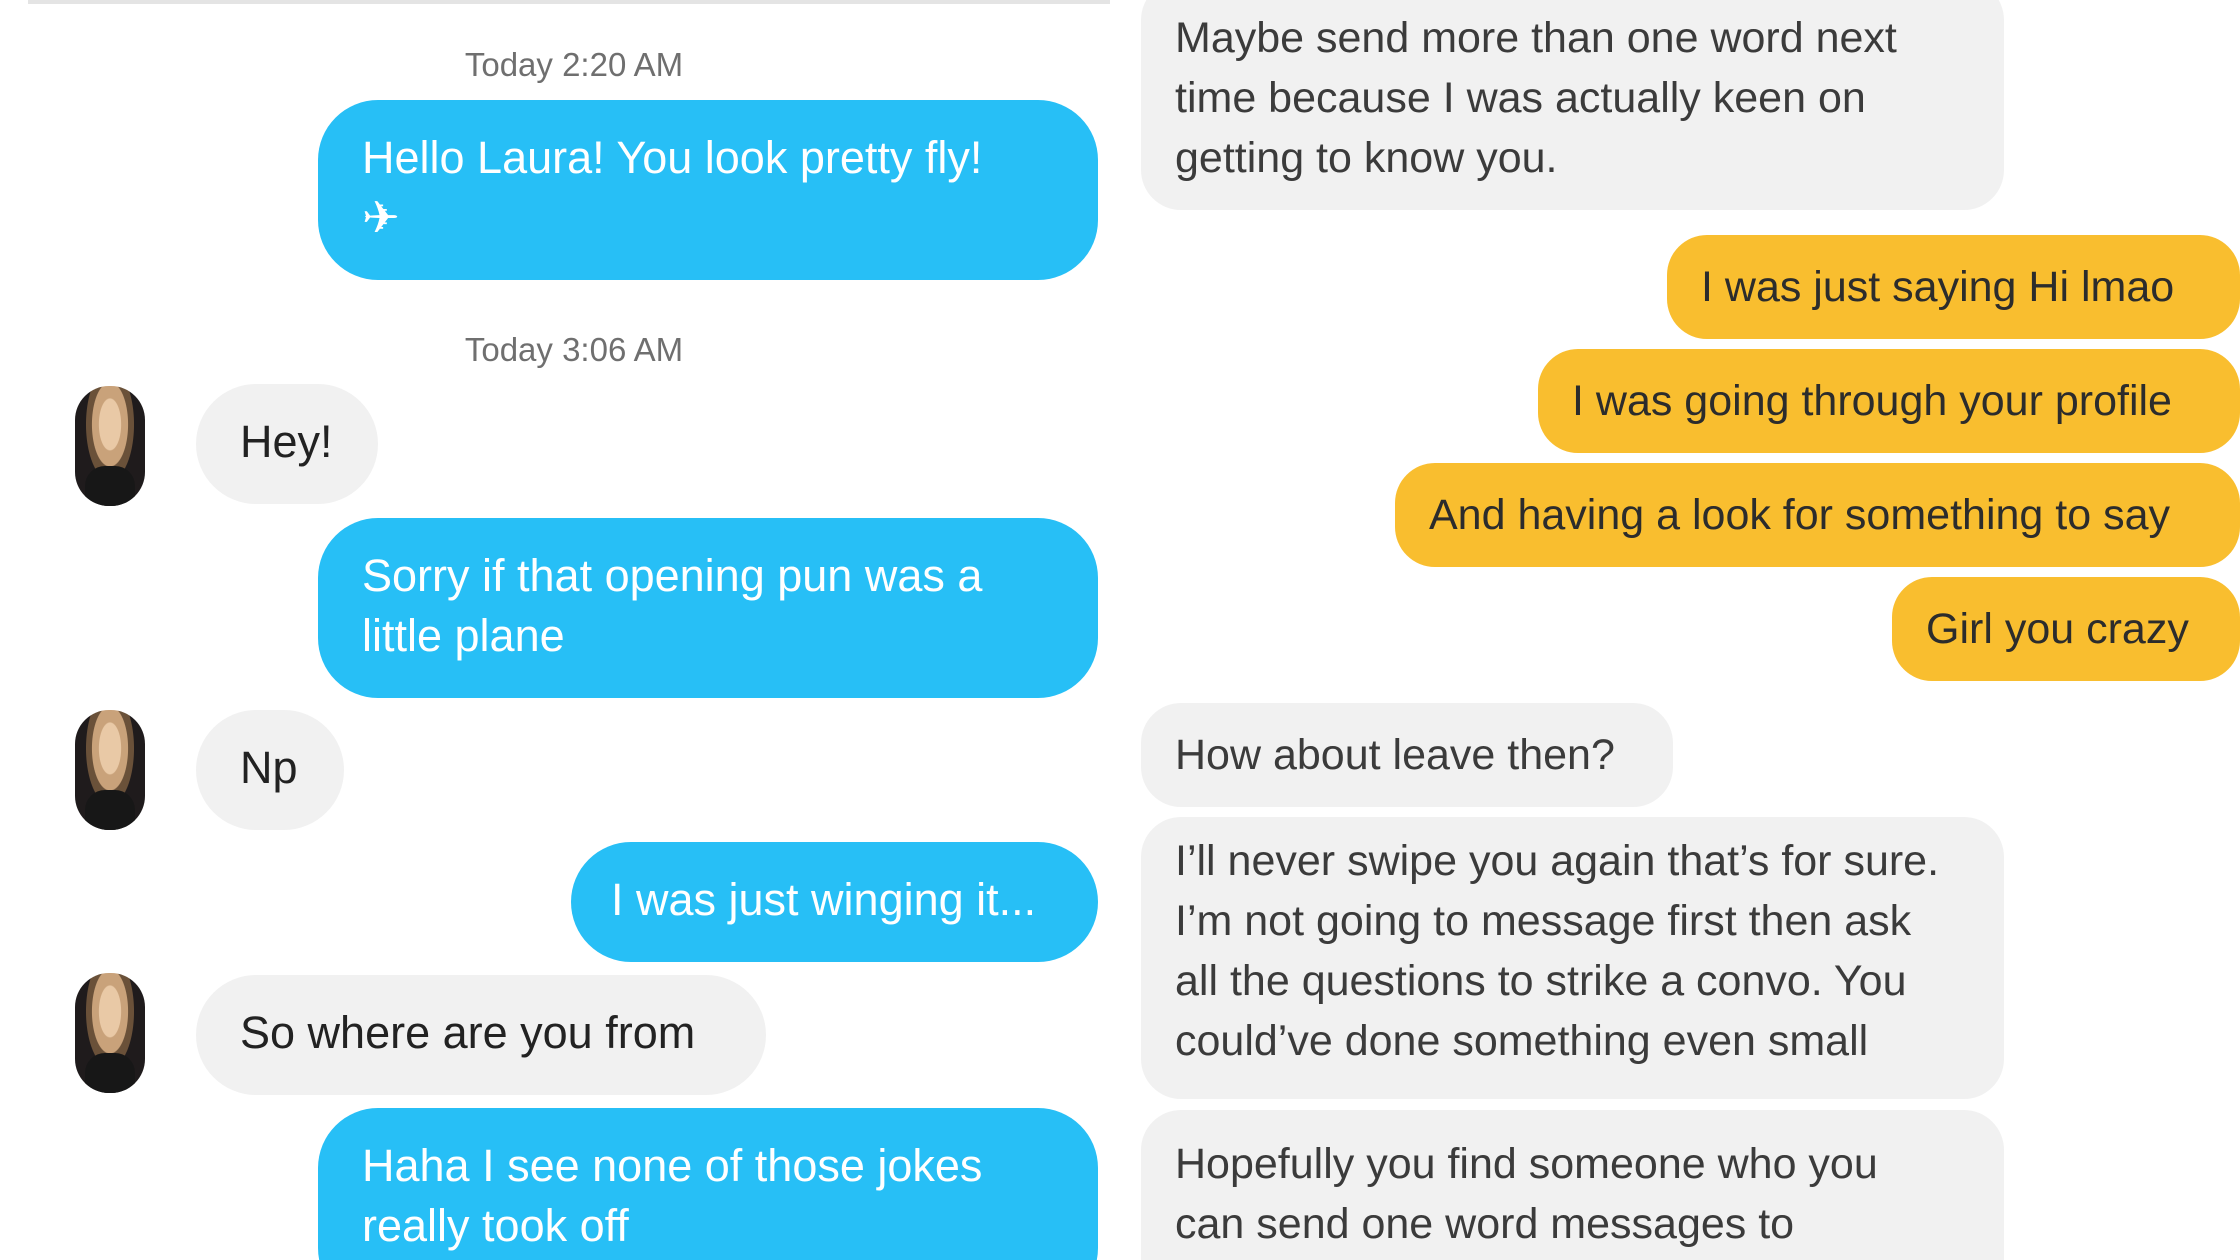  I want to click on message-text: Sorry if that opening pun was a, so click(672, 575).